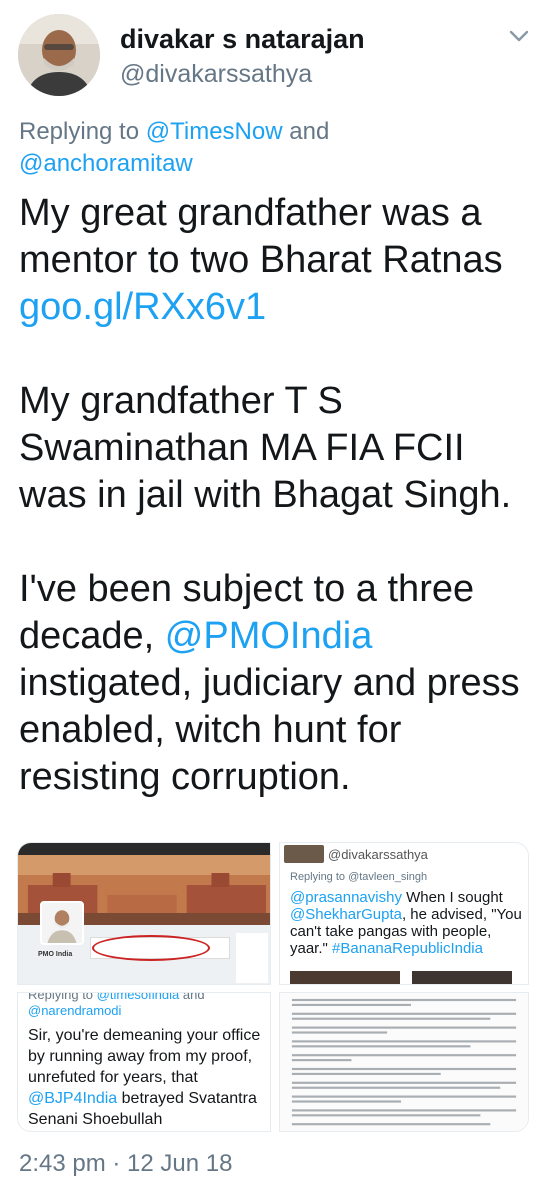  Describe the element at coordinates (346, 914) in the screenshot. I see `embedded-mention-b: @ShekharGupta` at that location.